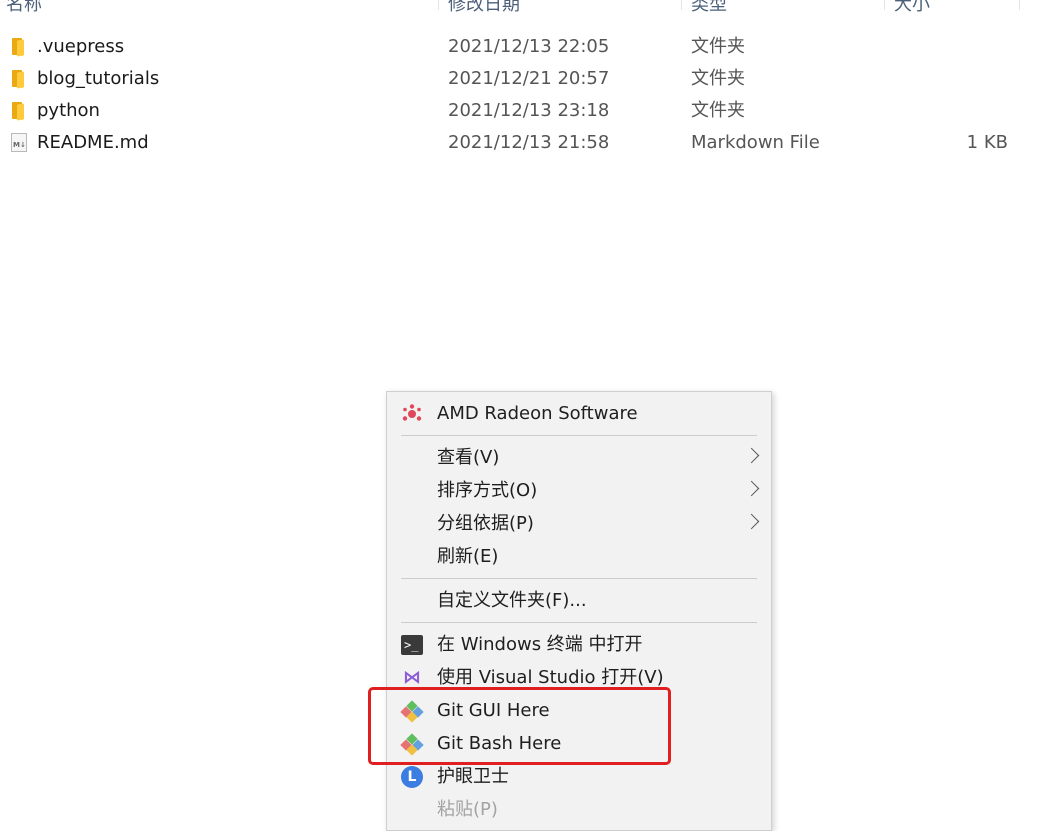  I want to click on file-date: 2021/12/13 22:05, so click(529, 46).